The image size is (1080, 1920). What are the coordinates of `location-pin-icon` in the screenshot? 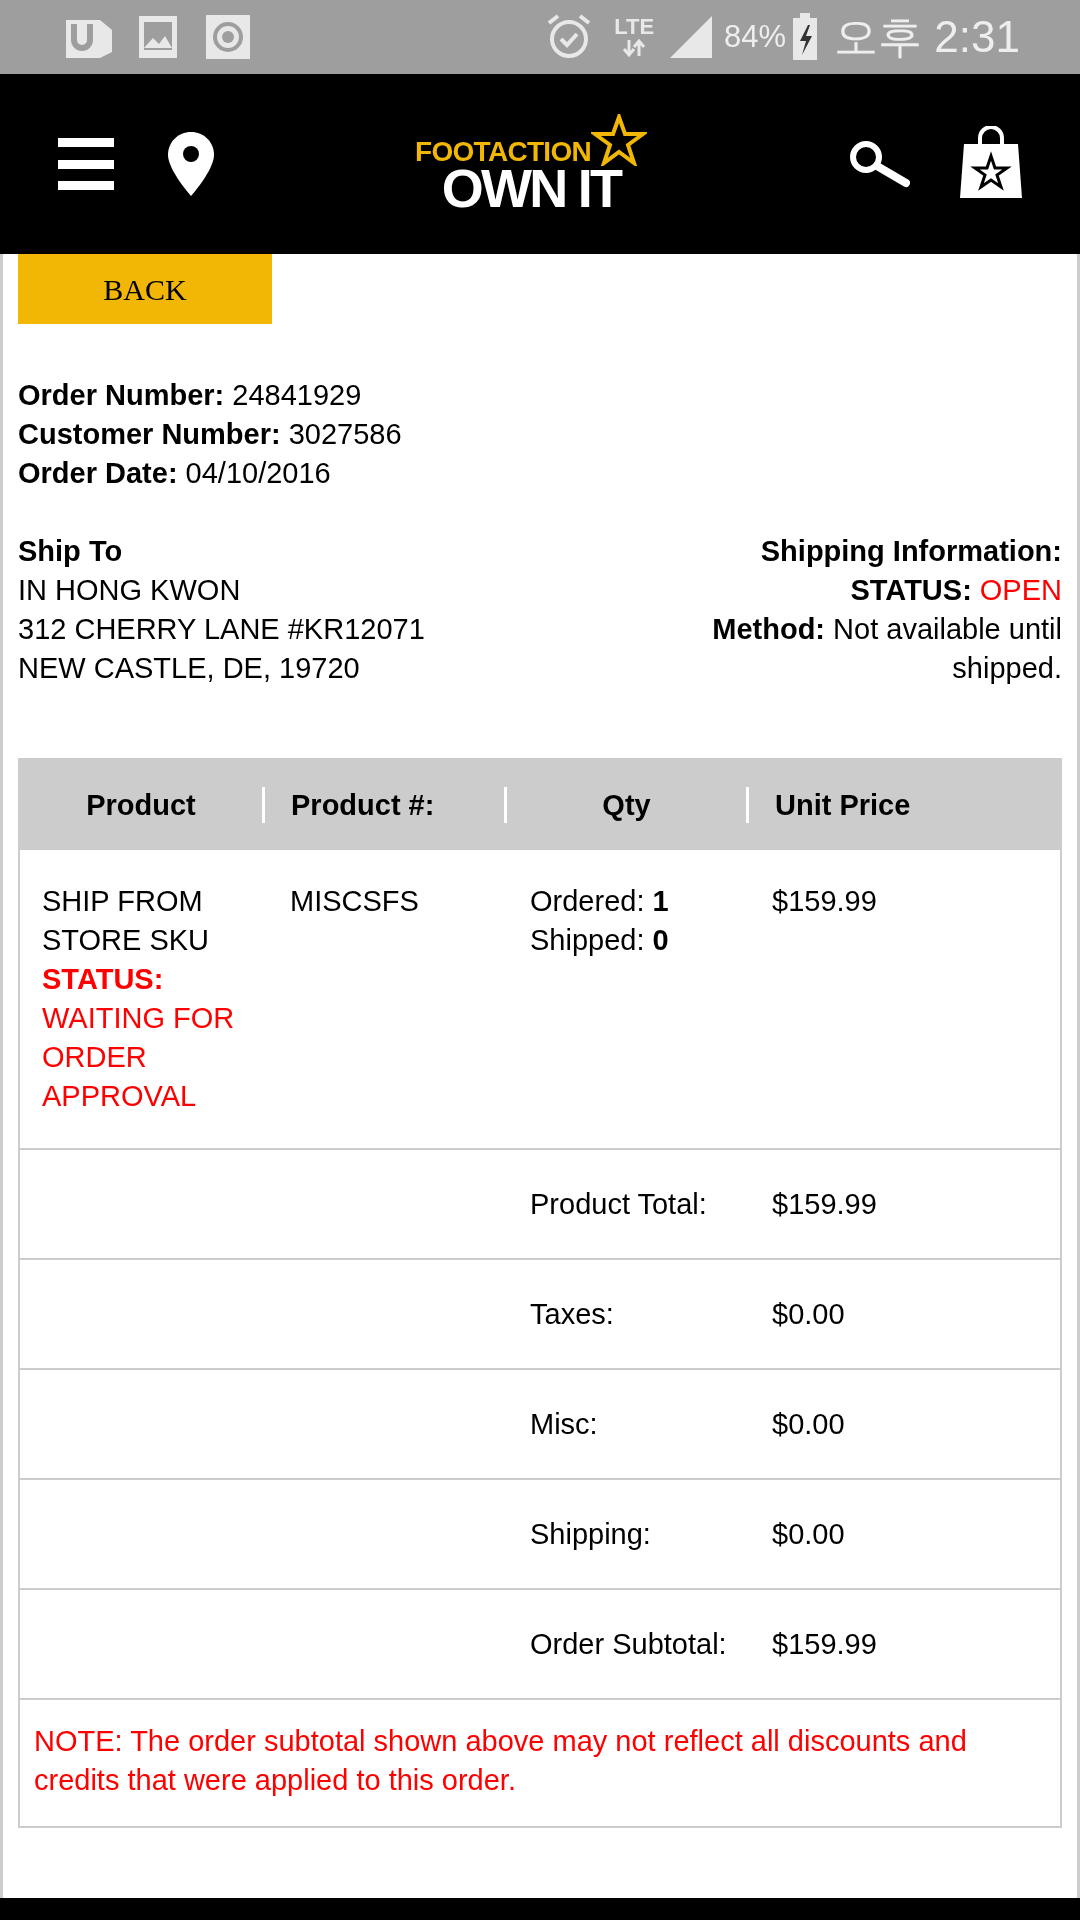 It's located at (191, 164).